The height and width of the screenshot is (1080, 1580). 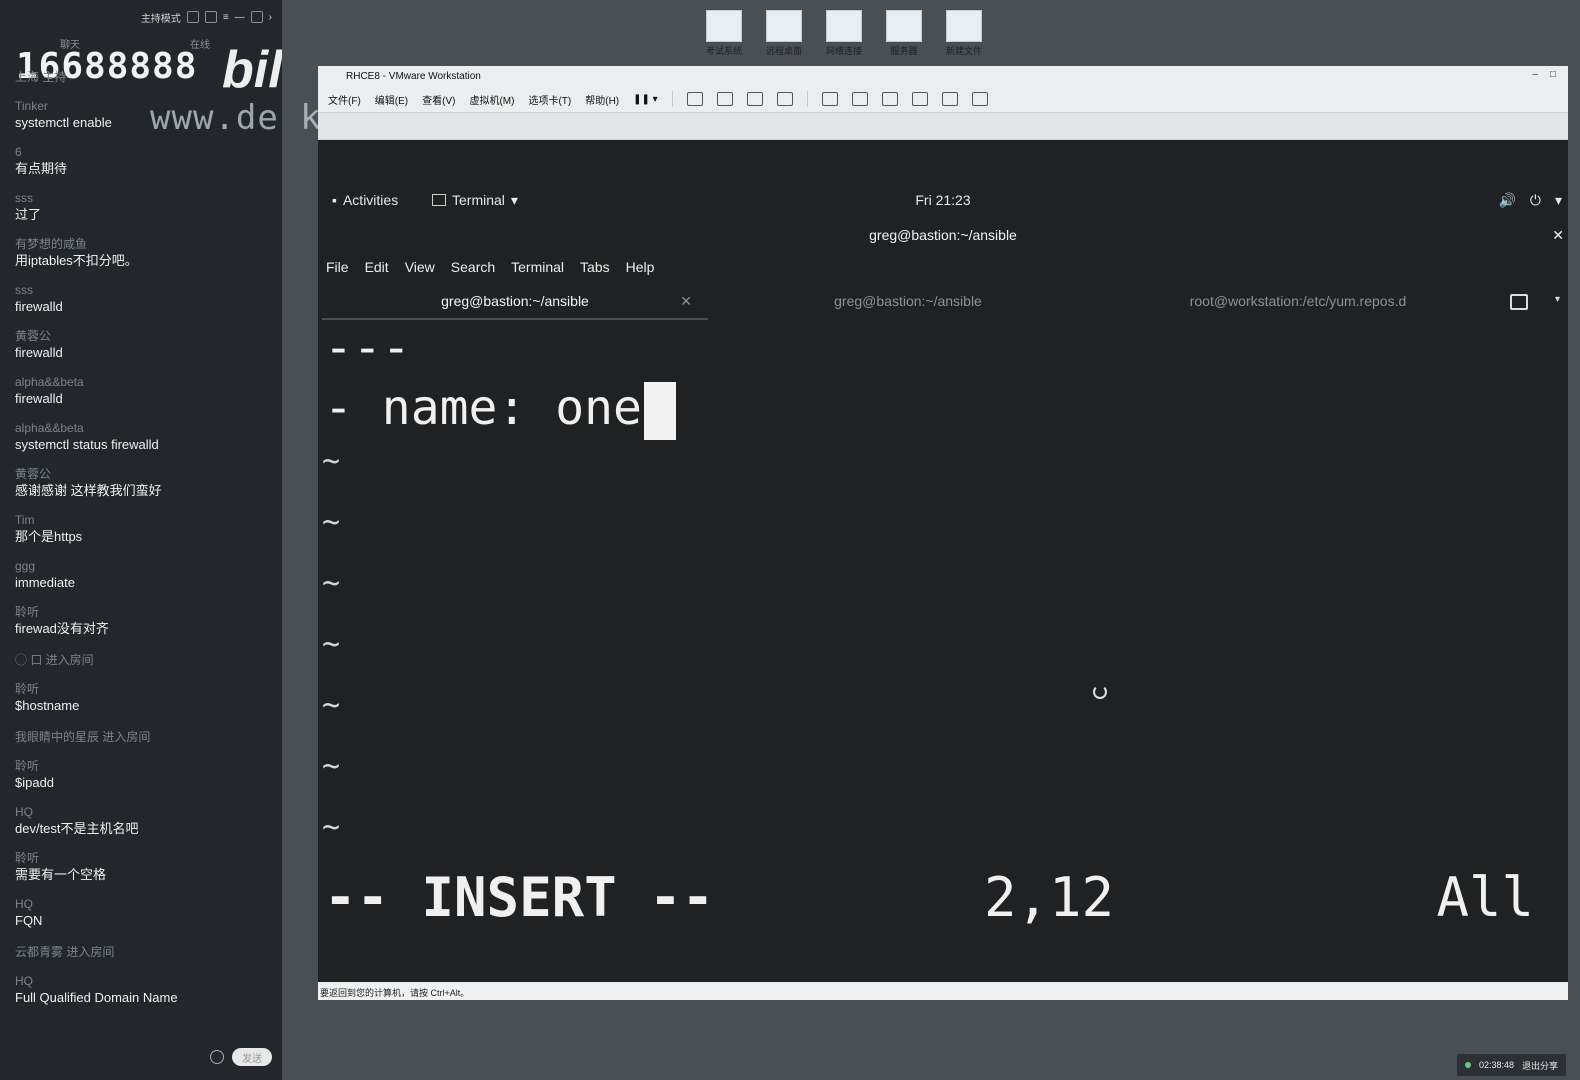 What do you see at coordinates (47, 705) in the screenshot?
I see `message-text: $hostname` at bounding box center [47, 705].